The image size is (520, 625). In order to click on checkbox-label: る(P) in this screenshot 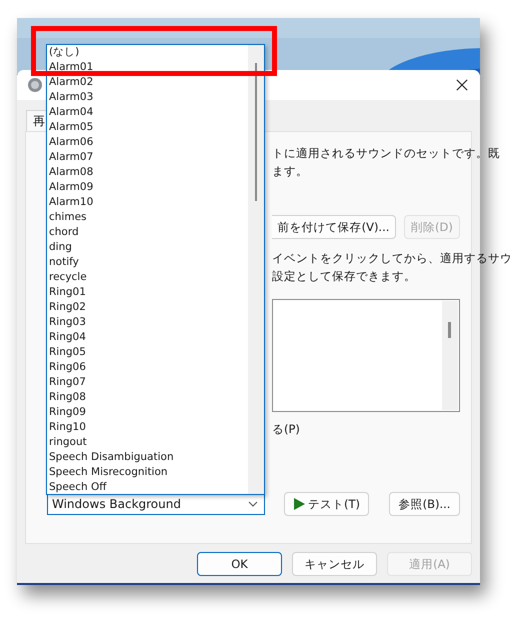, I will do `click(286, 429)`.